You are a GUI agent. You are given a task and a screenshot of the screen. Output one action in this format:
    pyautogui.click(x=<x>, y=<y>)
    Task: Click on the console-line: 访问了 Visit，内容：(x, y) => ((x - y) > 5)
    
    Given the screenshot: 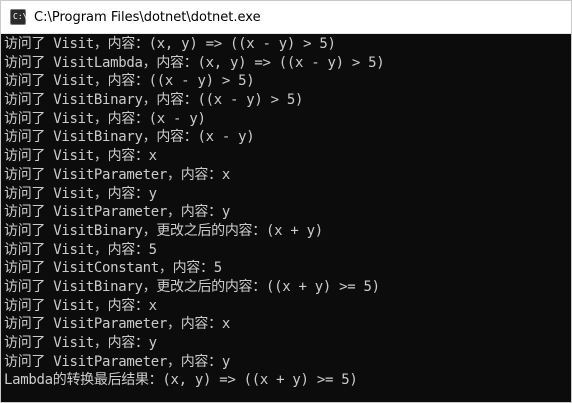 What is the action you would take?
    pyautogui.click(x=170, y=44)
    